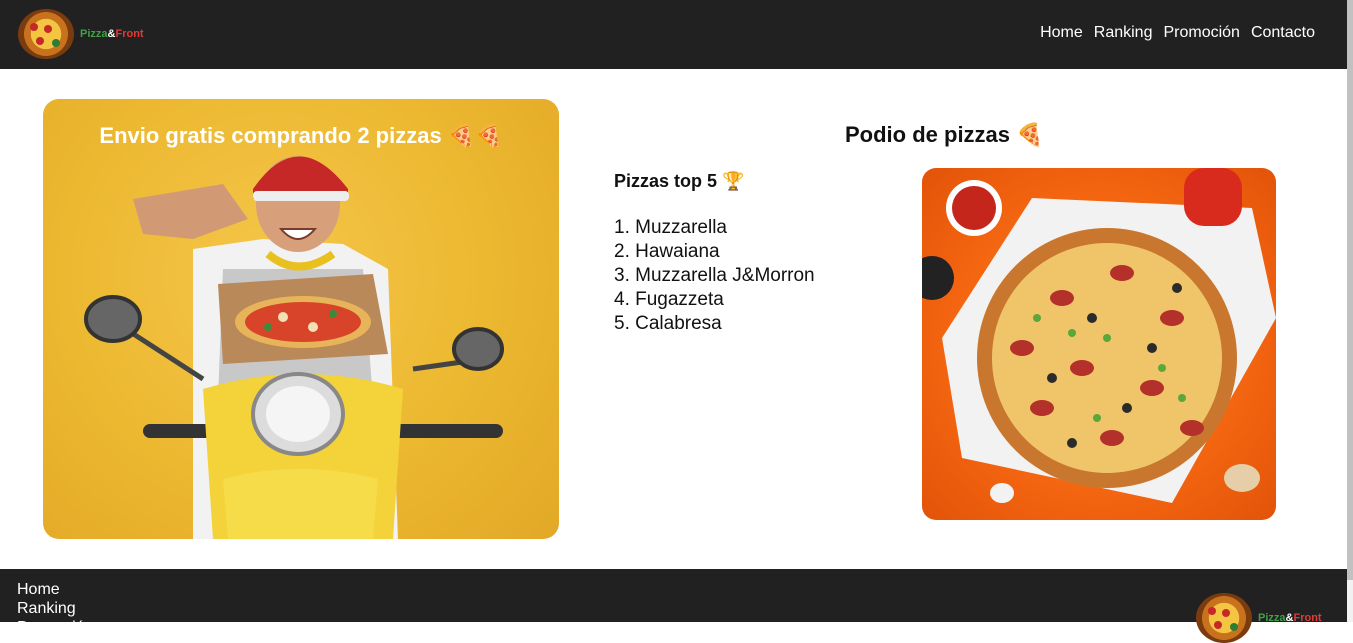 The height and width of the screenshot is (643, 1353). I want to click on list-item: 5. Calabresa, so click(668, 323).